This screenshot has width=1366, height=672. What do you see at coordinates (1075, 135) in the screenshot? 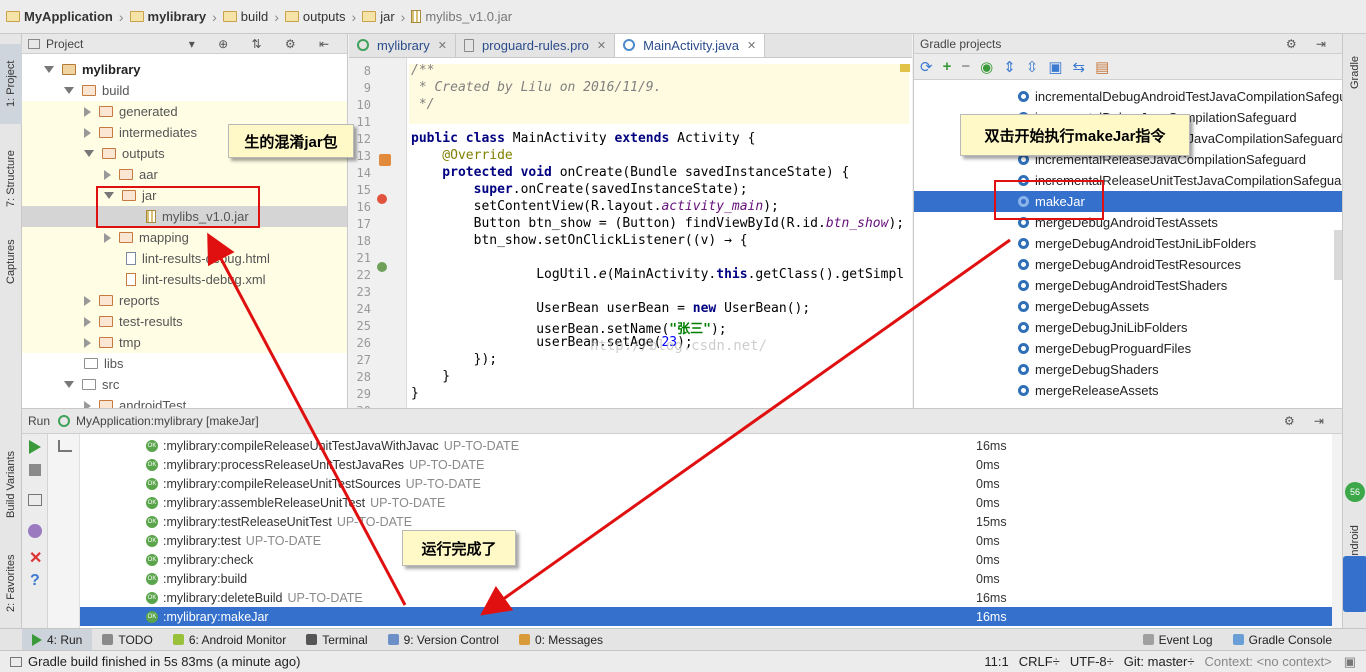
I see `callout-makejar: 双击开始执行makeJar指令` at bounding box center [1075, 135].